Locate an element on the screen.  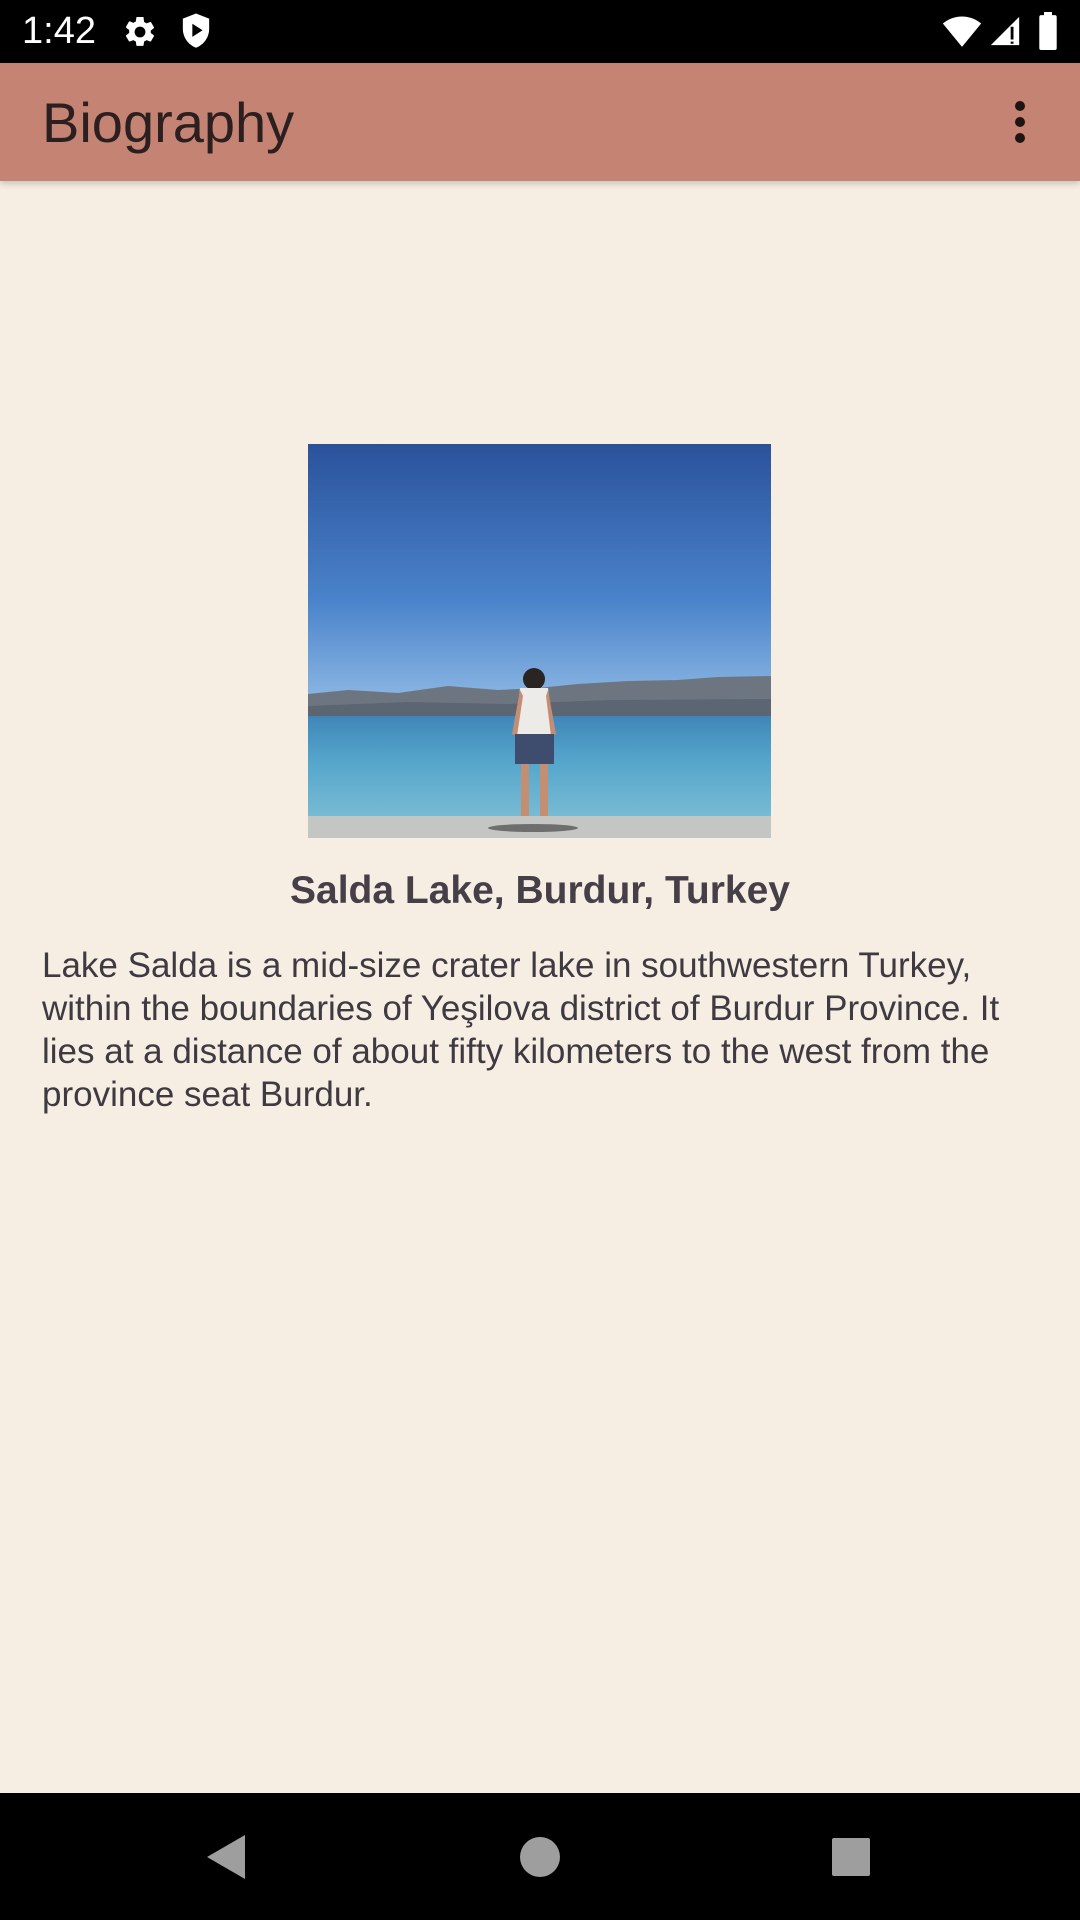
back-icon is located at coordinates (226, 1856).